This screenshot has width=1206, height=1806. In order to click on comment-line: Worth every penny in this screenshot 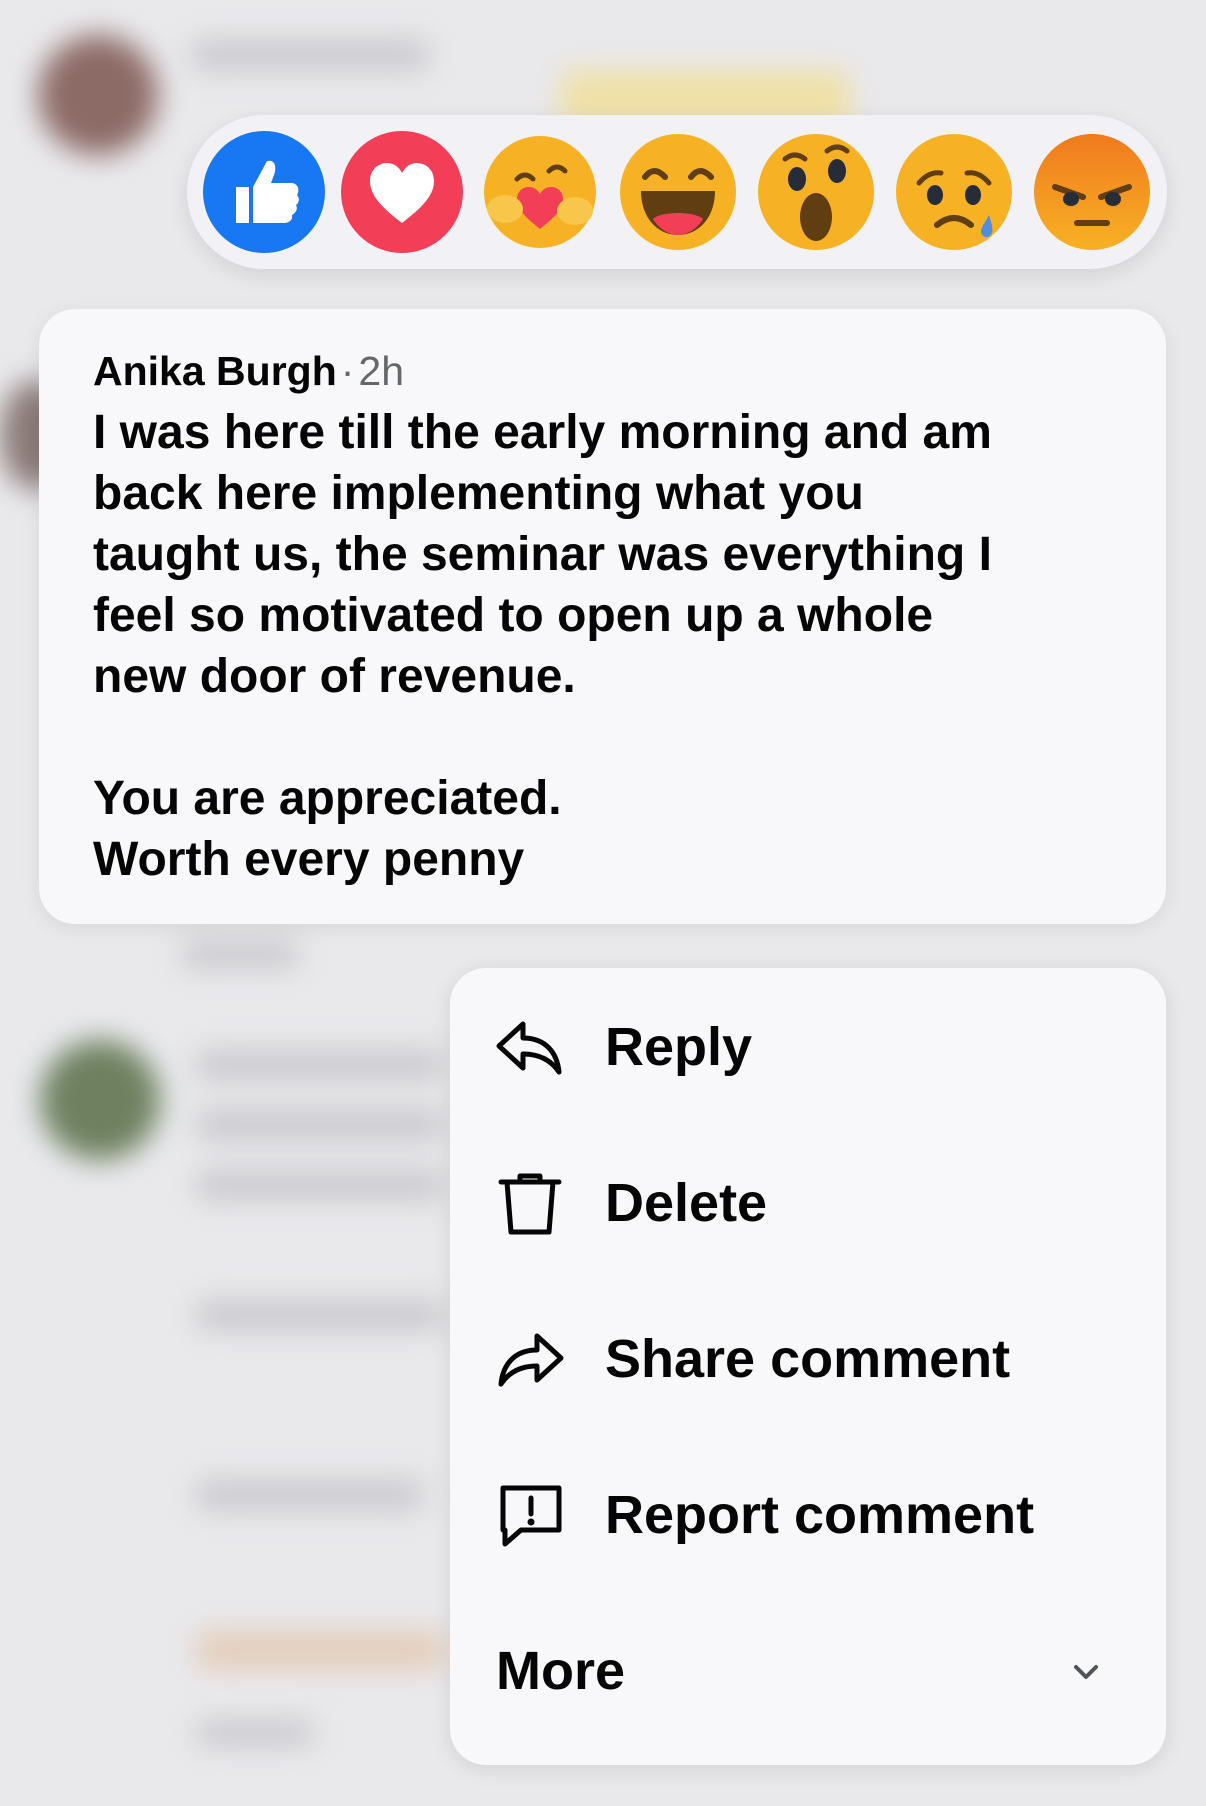, I will do `click(309, 859)`.